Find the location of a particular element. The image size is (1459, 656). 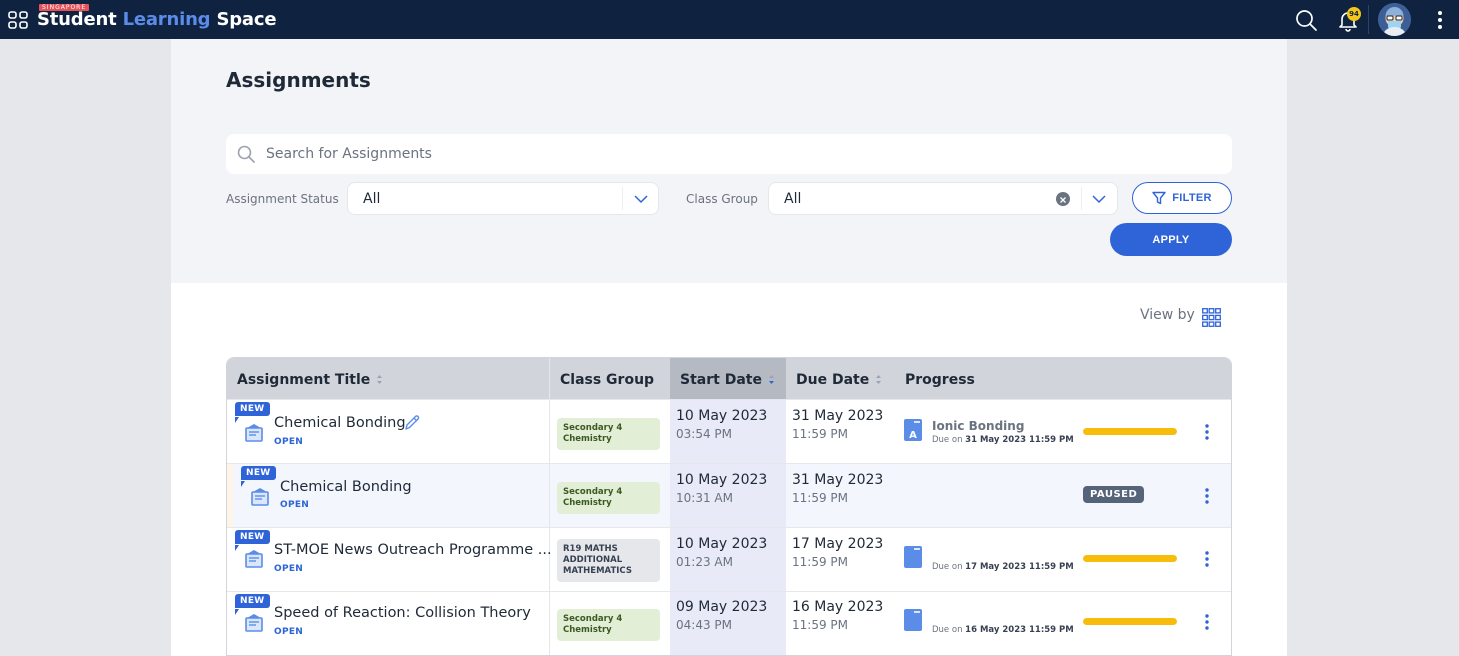

progress-due-text: Due on 31 May 2023 11:59 PM is located at coordinates (1003, 440).